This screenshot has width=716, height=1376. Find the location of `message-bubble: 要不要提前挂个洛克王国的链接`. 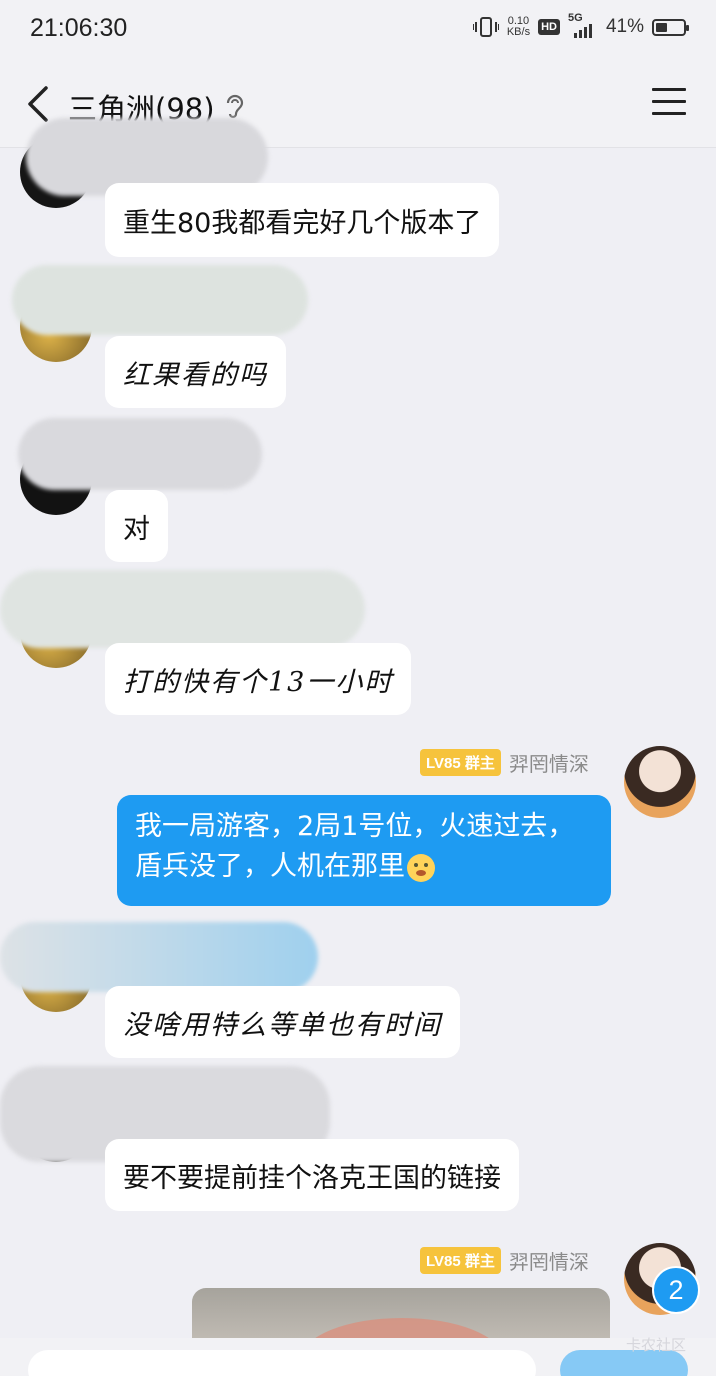

message-bubble: 要不要提前挂个洛克王国的链接 is located at coordinates (312, 1175).